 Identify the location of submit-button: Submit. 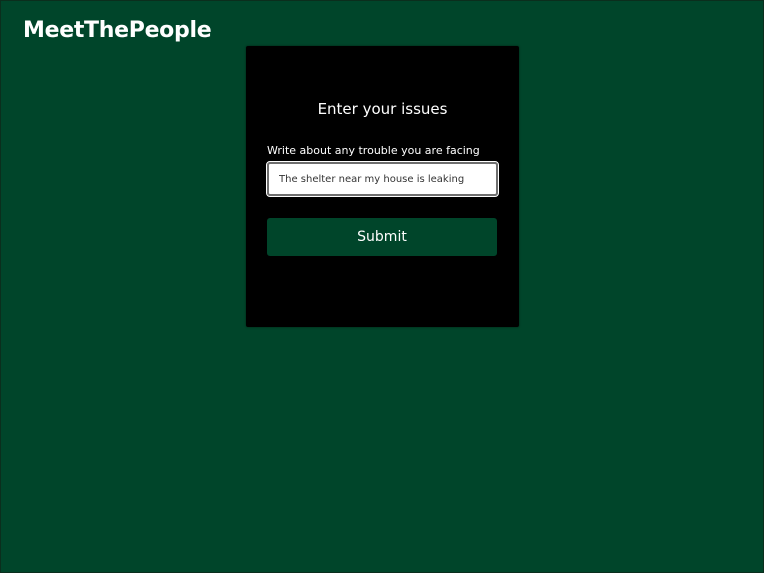
(382, 237).